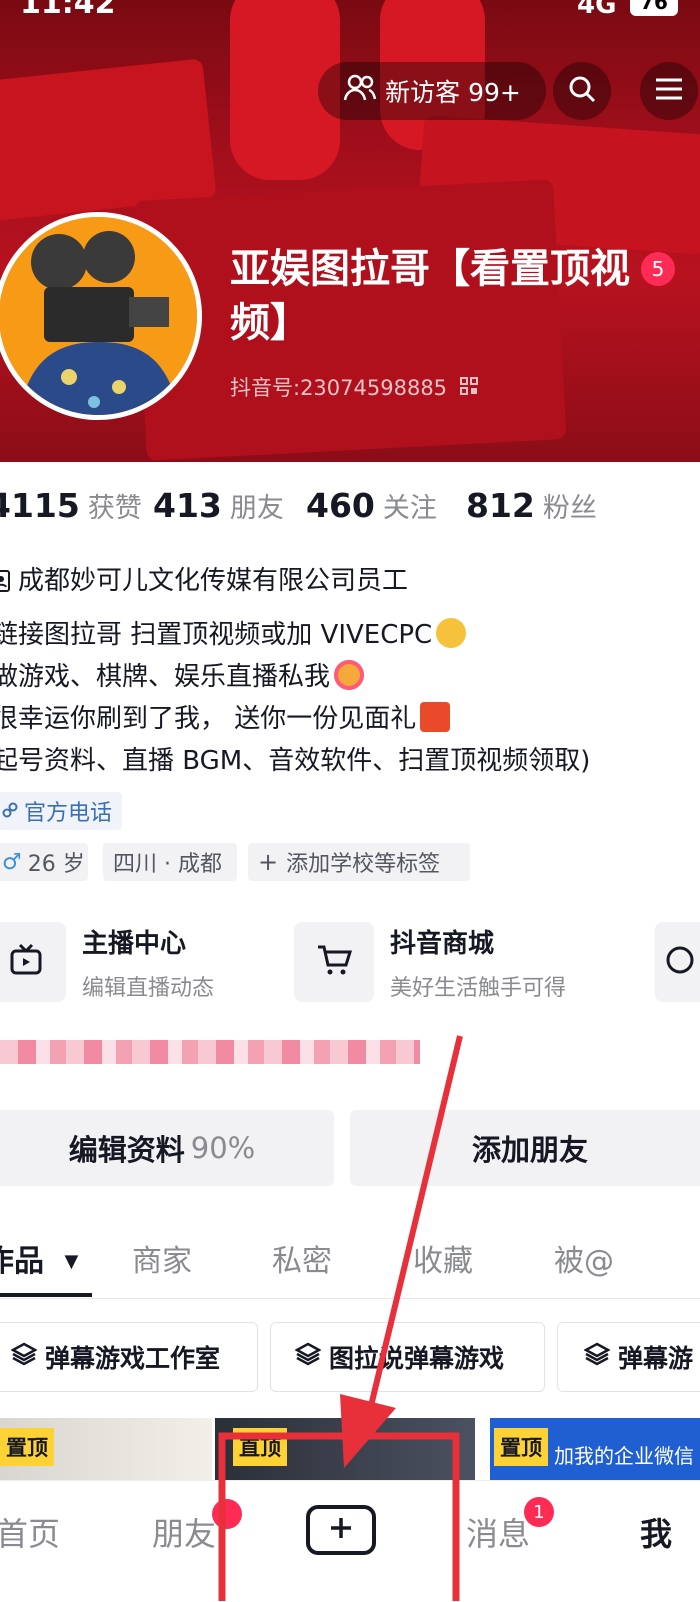  I want to click on bio-line-2: 做游戏、棋牌、娱乐直播私我, so click(182, 674).